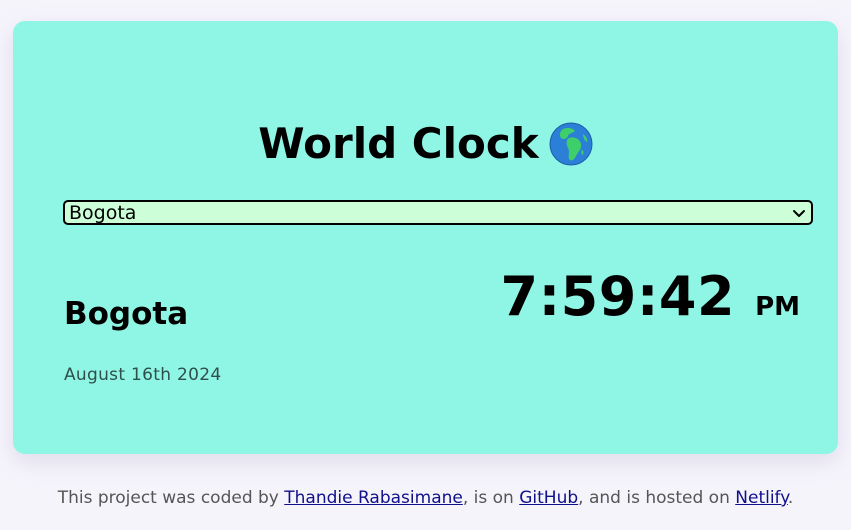  I want to click on chevron-down-icon, so click(799, 213).